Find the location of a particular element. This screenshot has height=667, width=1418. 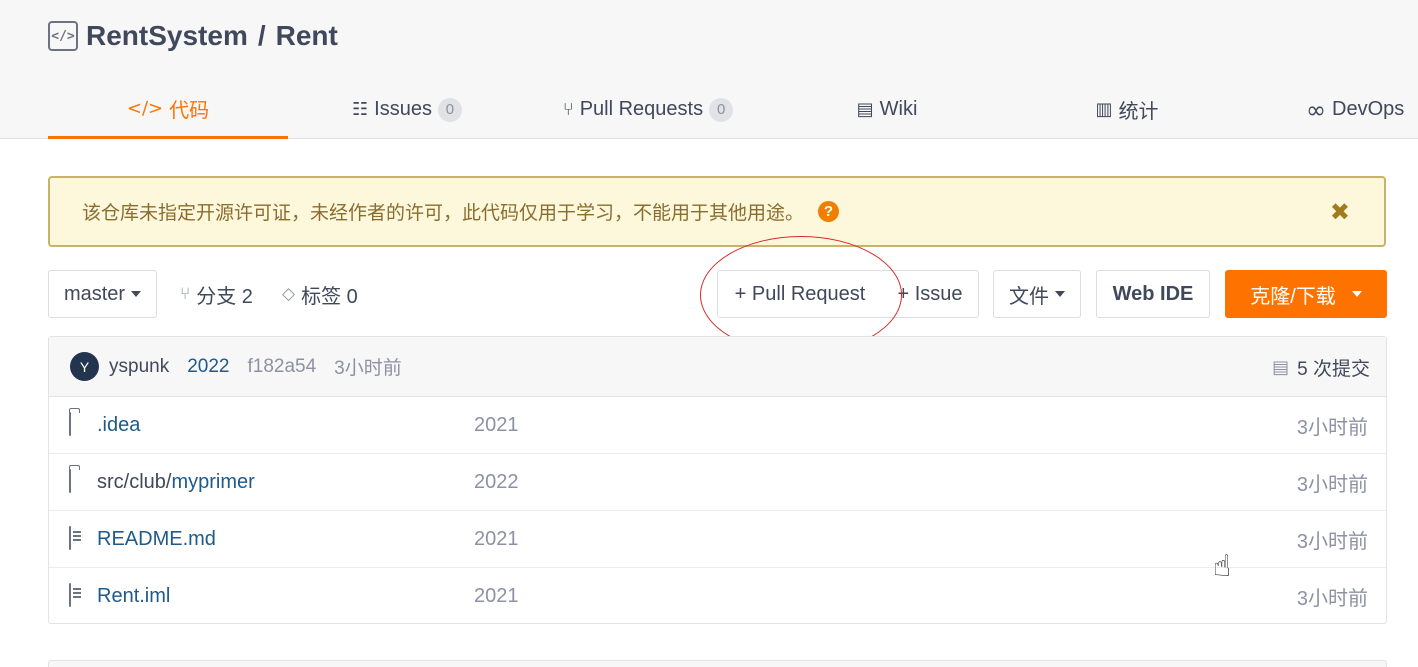

avatar: Y is located at coordinates (84, 366).